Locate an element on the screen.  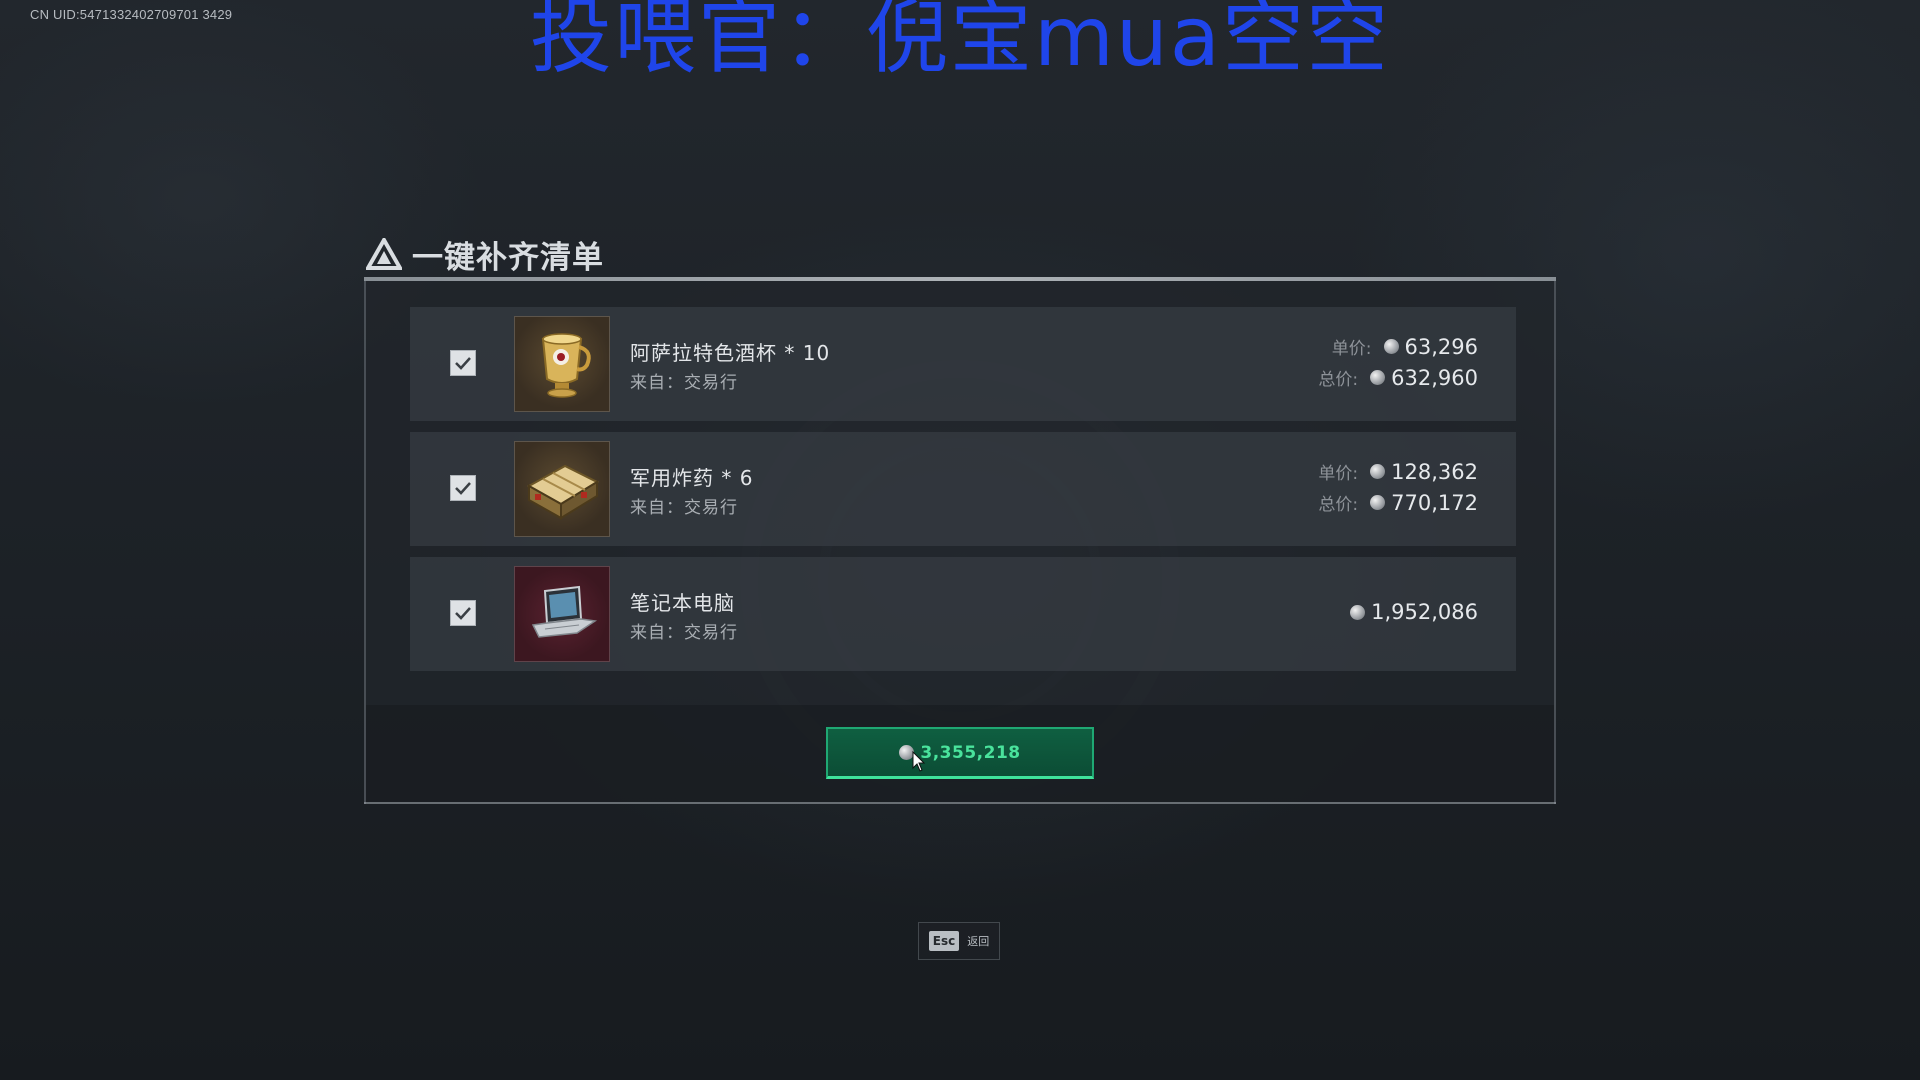
cup-icon is located at coordinates (562, 364).